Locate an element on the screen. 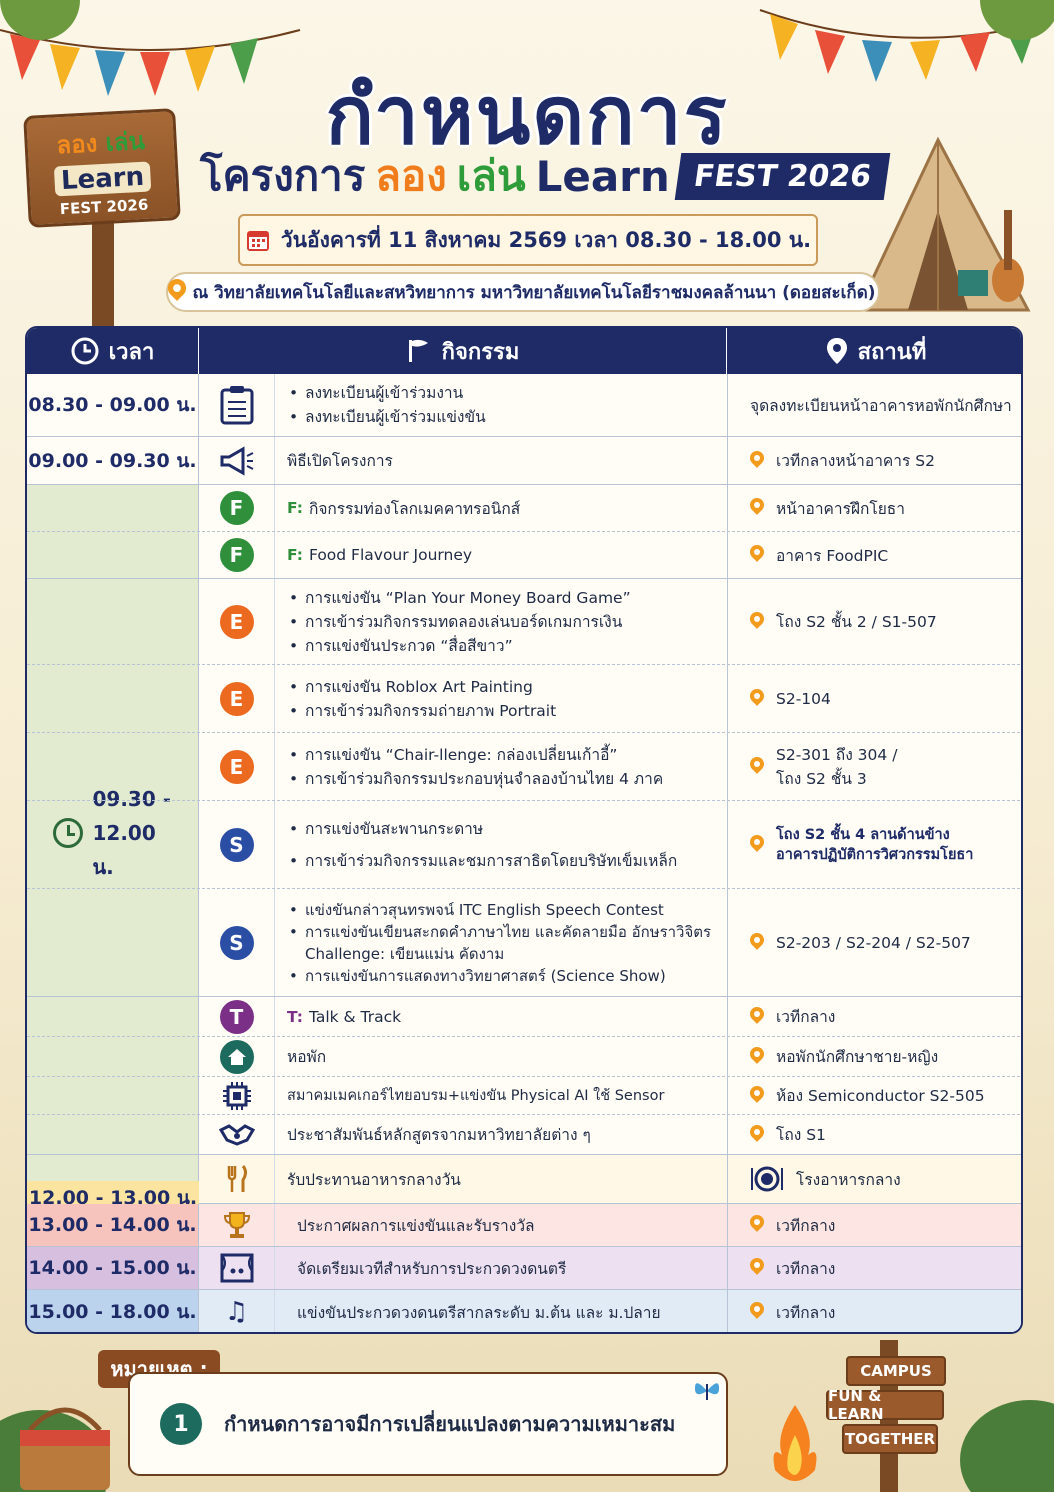  campfire-icon is located at coordinates (795, 1443).